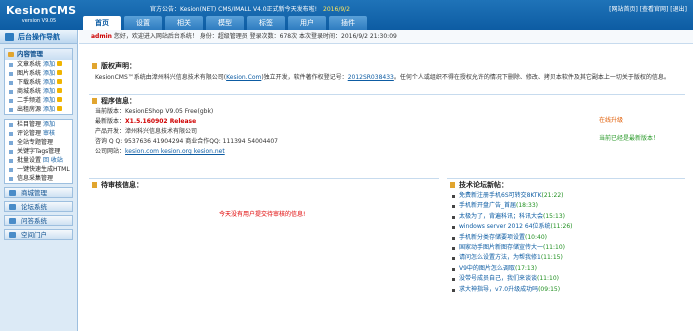 Image resolution: width=693 pixels, height=331 pixels. Describe the element at coordinates (551, 258) in the screenshot. I see `news-time: (11:15)` at that location.